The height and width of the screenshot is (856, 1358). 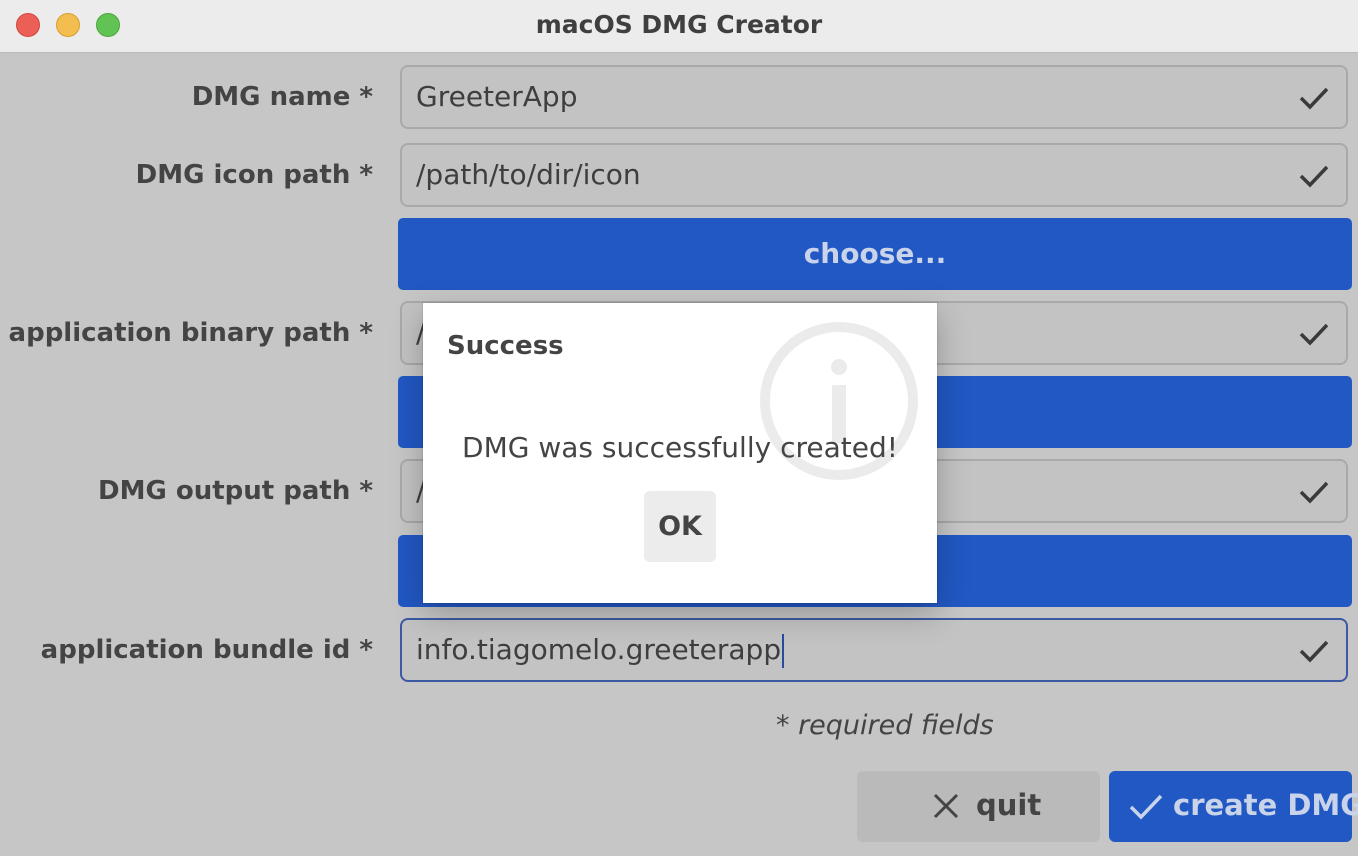 I want to click on dmg-icon-path-field: /path/to/dir/icon, so click(x=874, y=175).